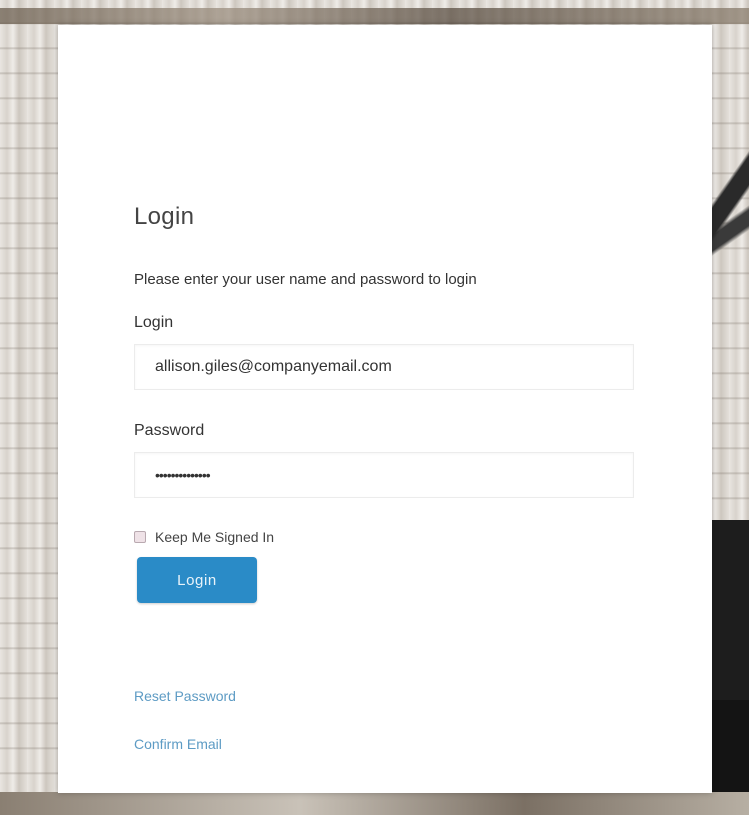 This screenshot has height=815, width=749. I want to click on keep-signed-in-row: Keep Me Signed In, so click(204, 537).